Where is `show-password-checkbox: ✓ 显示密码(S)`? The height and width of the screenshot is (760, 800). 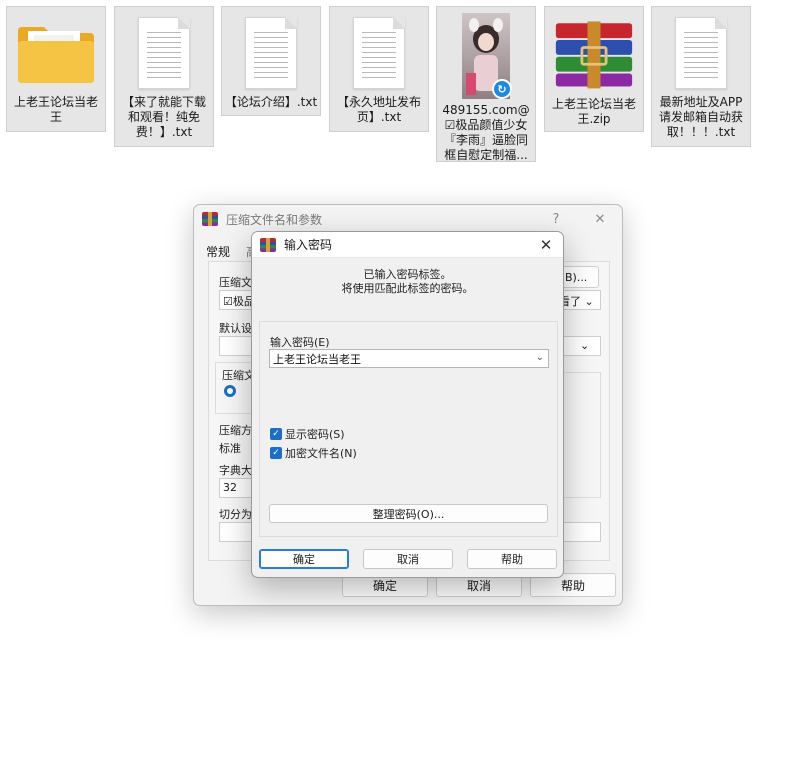
show-password-checkbox: ✓ 显示密码(S) is located at coordinates (307, 434).